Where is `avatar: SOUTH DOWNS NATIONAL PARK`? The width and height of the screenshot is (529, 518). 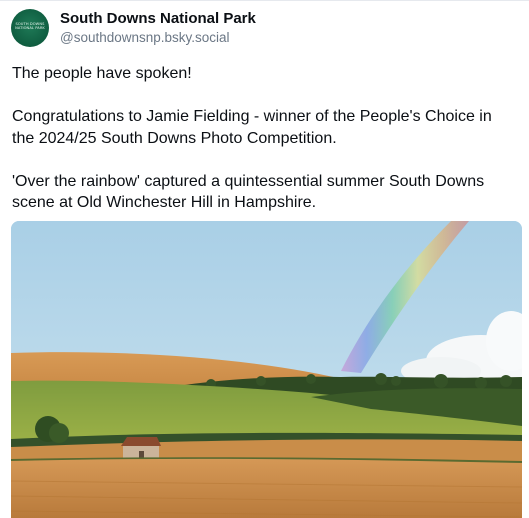 avatar: SOUTH DOWNS NATIONAL PARK is located at coordinates (30, 28).